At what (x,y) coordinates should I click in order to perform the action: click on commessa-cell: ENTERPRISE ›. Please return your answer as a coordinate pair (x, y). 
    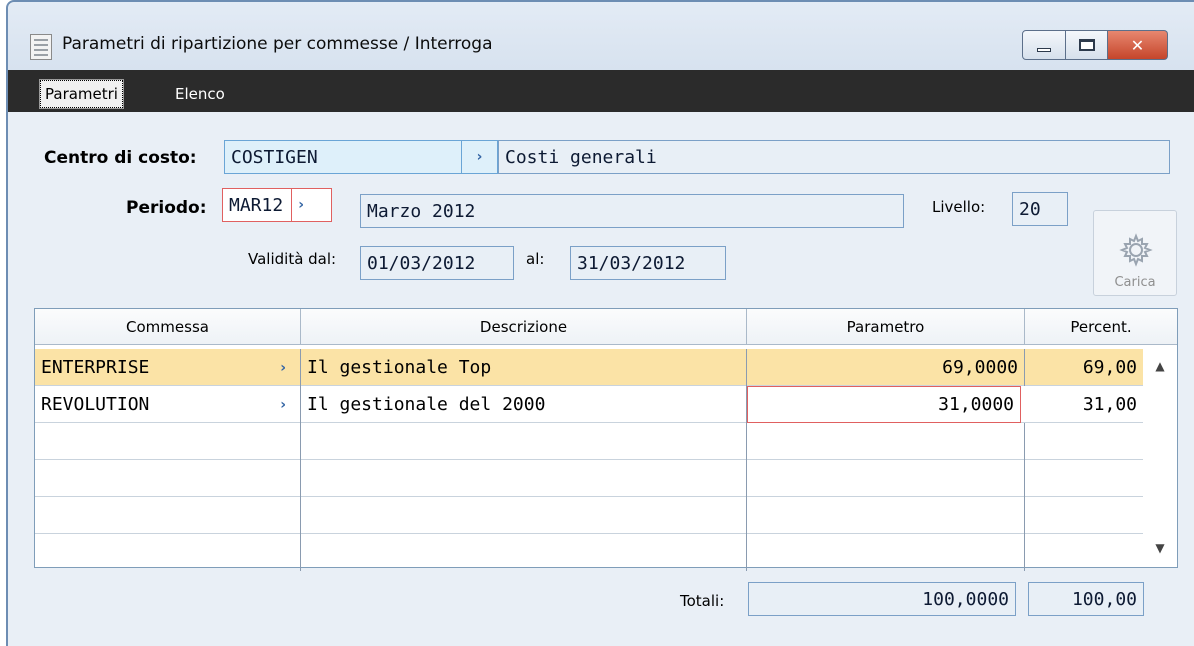
    Looking at the image, I should click on (168, 367).